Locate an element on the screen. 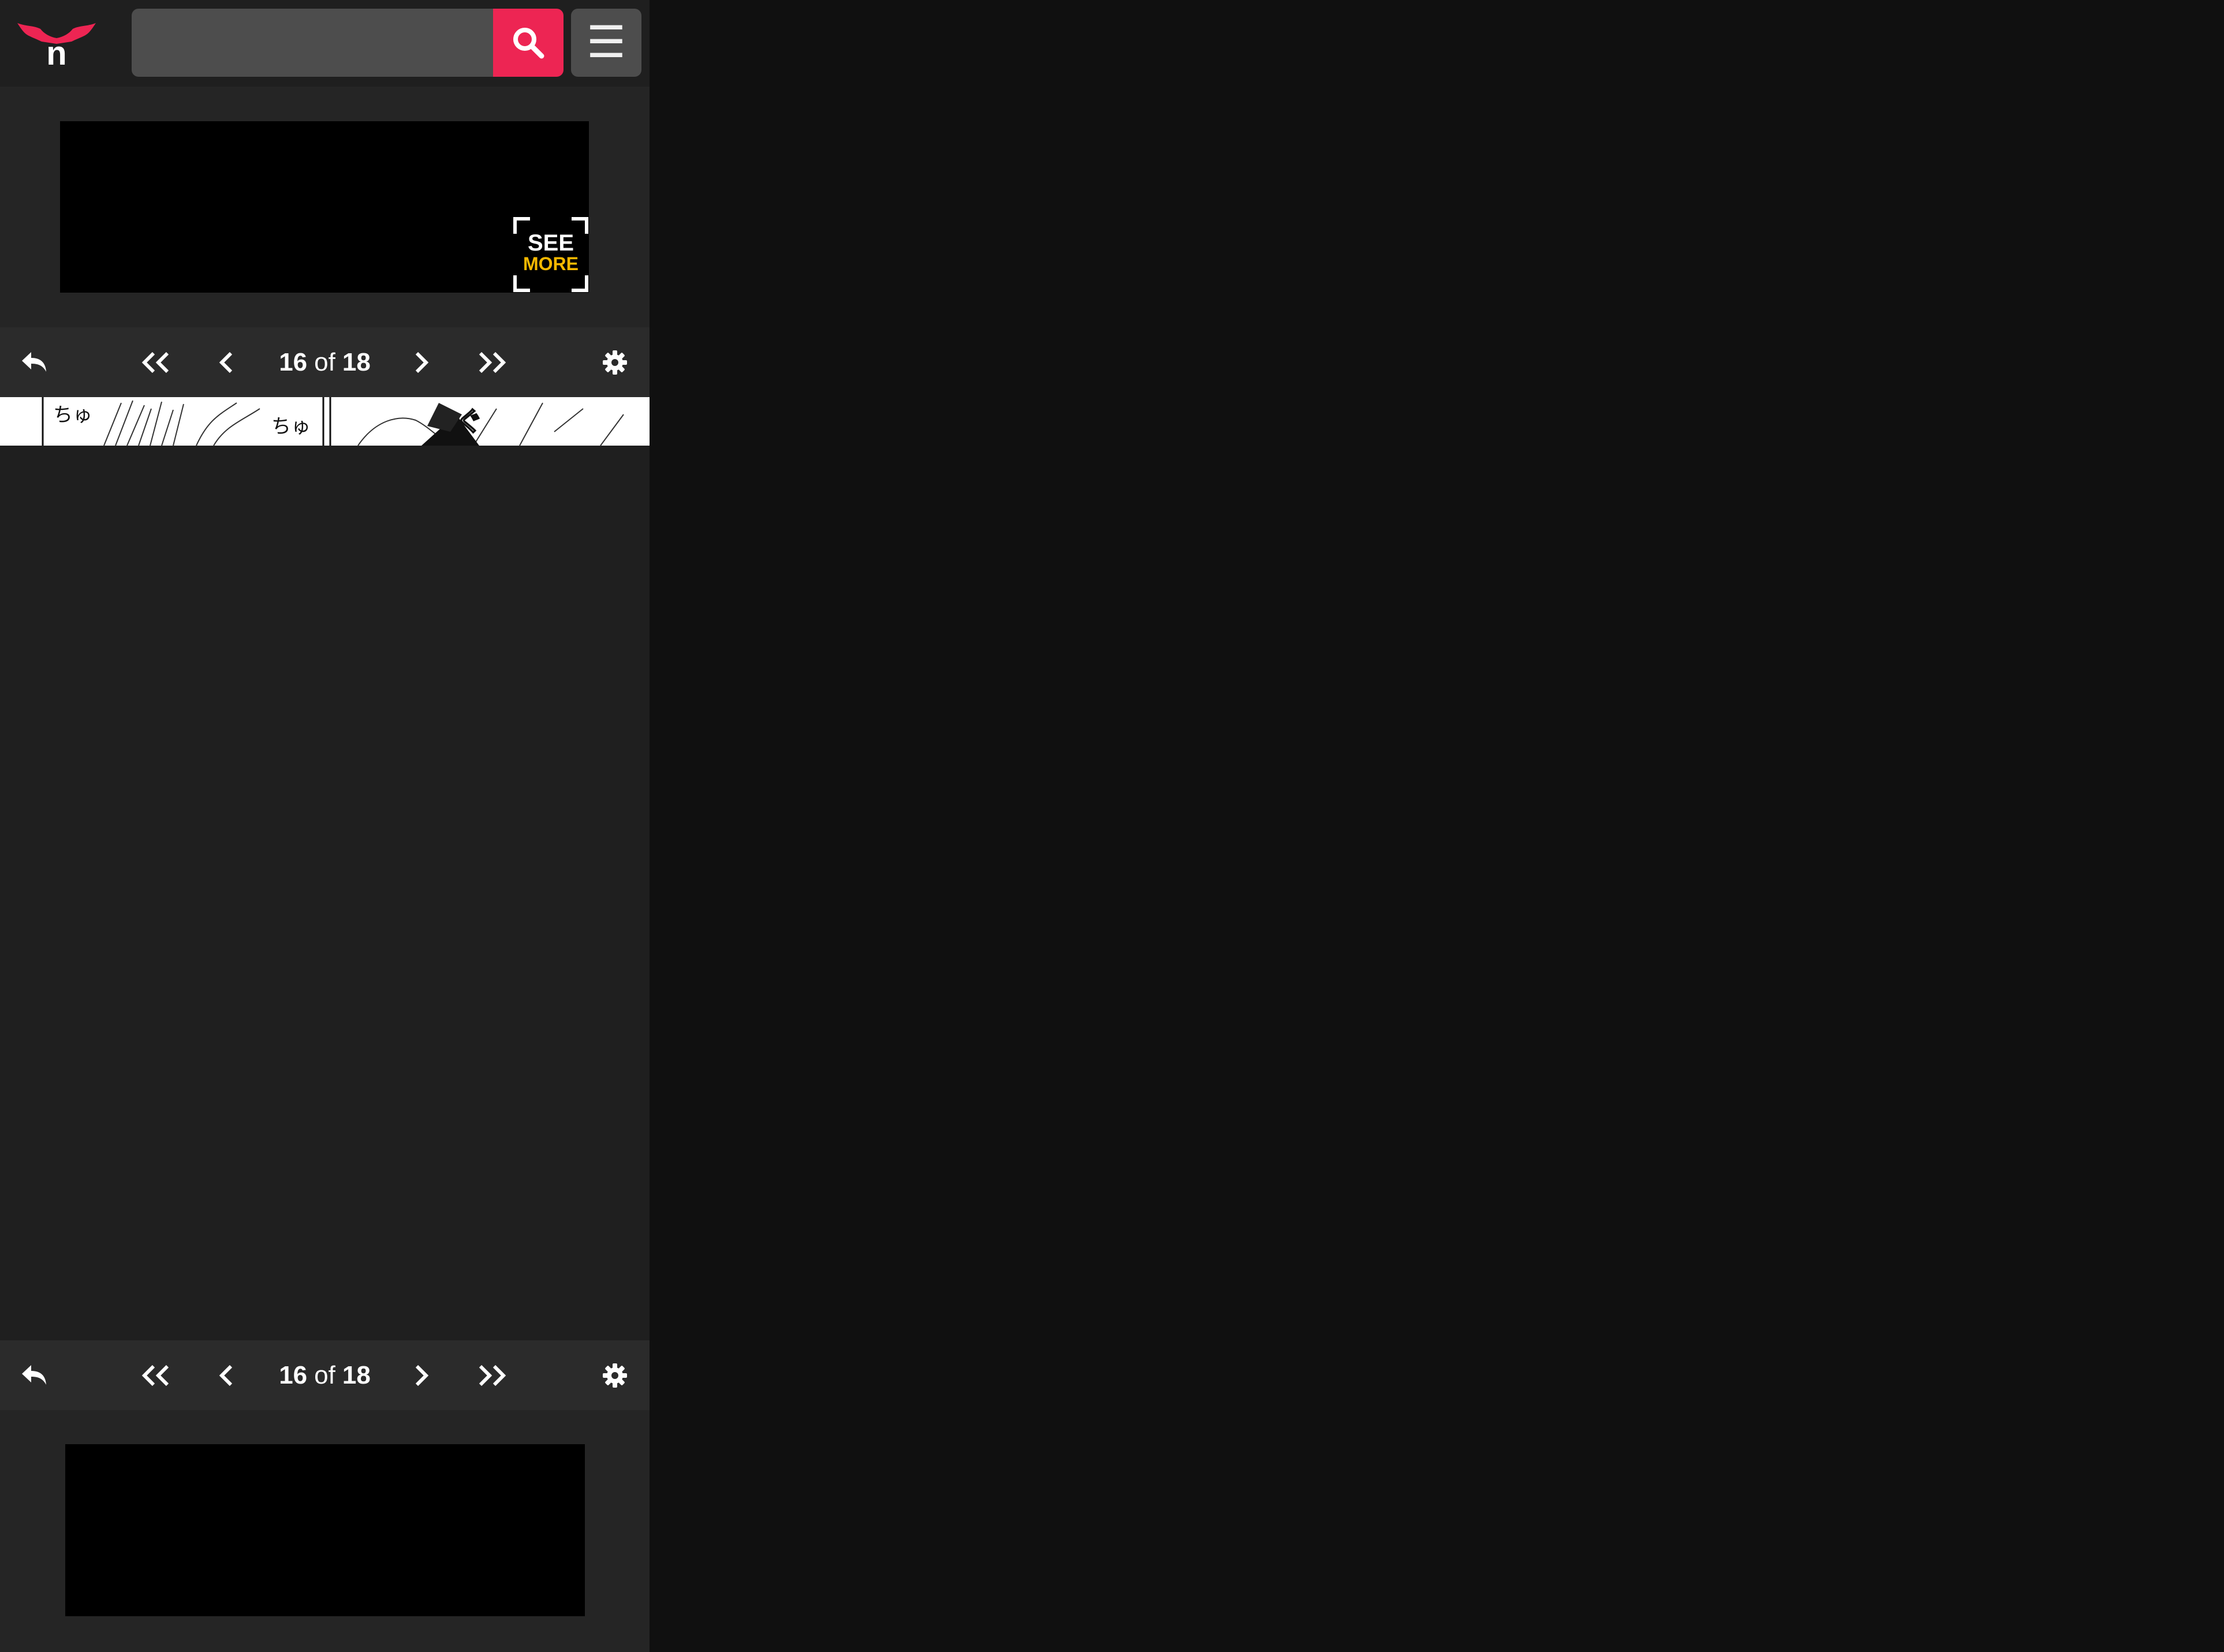 This screenshot has width=2224, height=1652. ad-banner-top: SEE MORE is located at coordinates (324, 207).